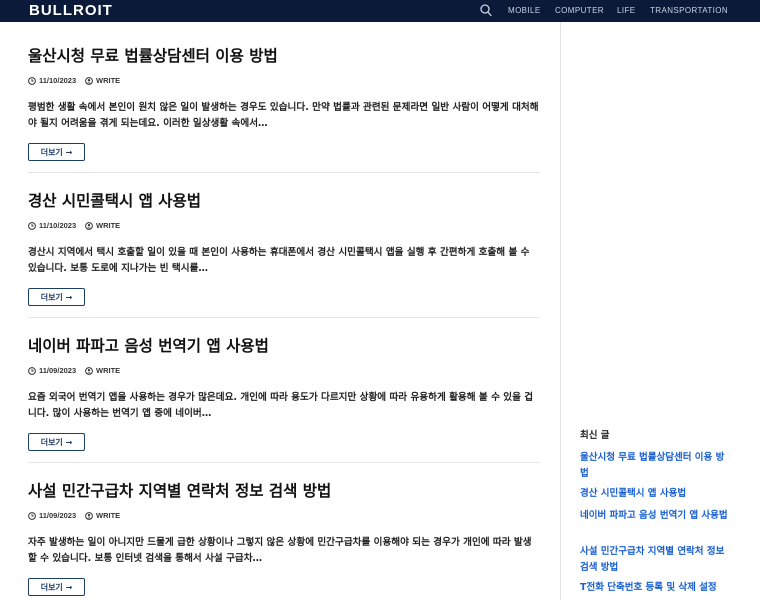 The height and width of the screenshot is (600, 760). Describe the element at coordinates (655, 516) in the screenshot. I see `recent-post-link: 네이버 파파고 음성 번역기 앱 사용법` at that location.